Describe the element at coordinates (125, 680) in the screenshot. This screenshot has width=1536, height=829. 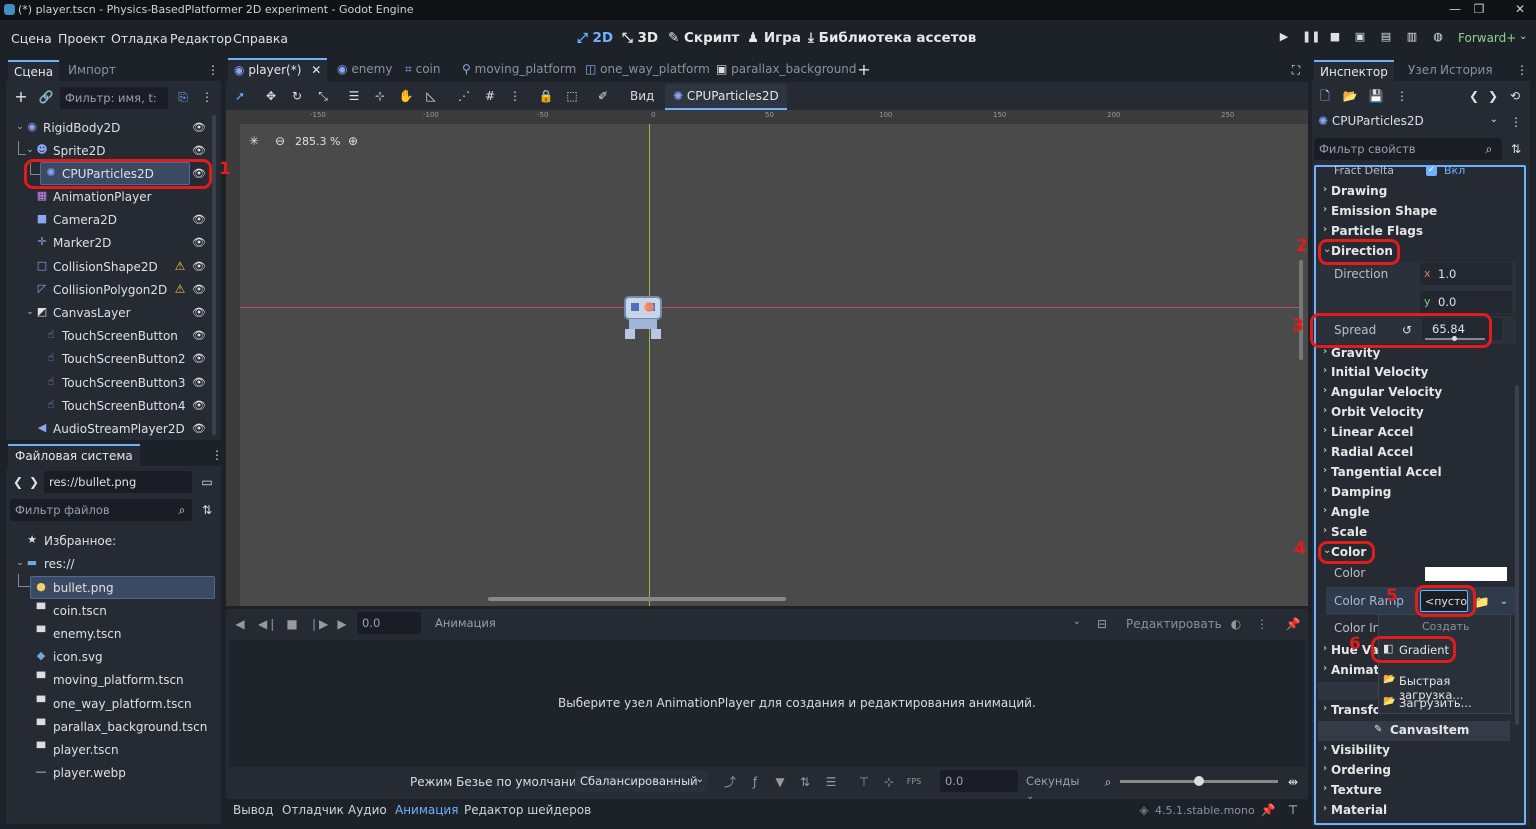
I see `file-item: ▀ moving_platform.tscn` at that location.